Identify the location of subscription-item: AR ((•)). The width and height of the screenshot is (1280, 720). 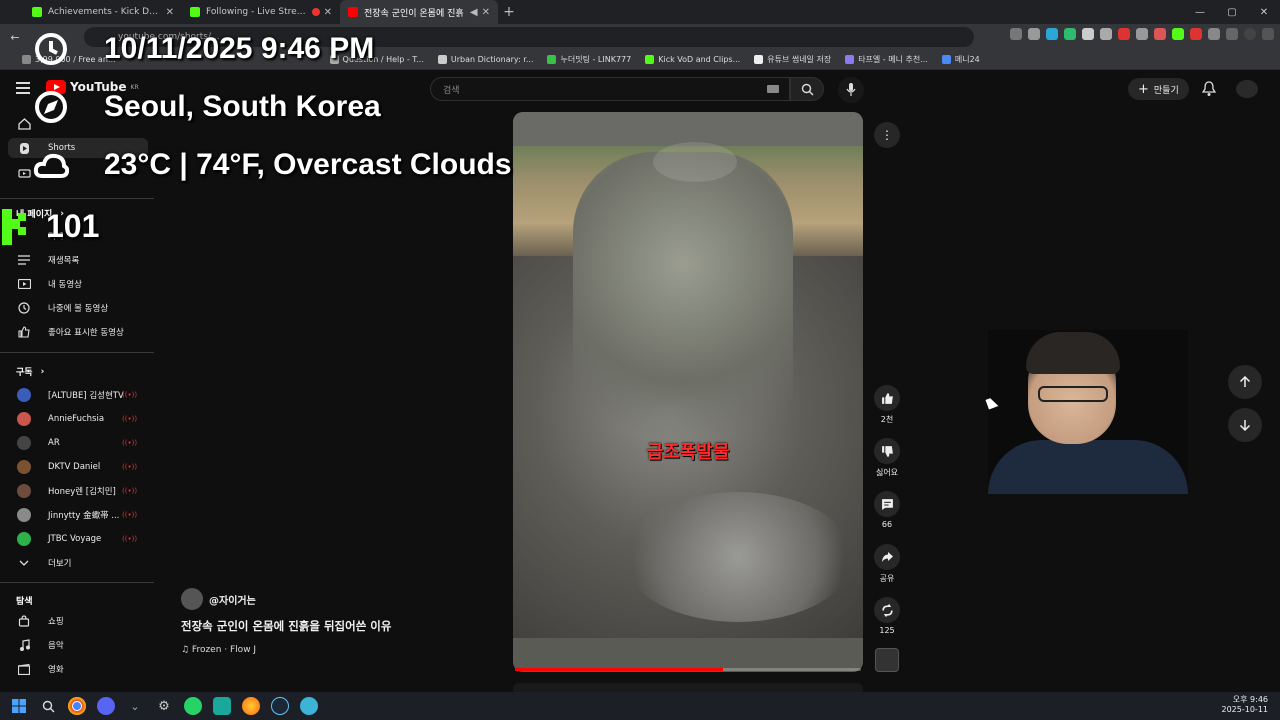
(77, 443).